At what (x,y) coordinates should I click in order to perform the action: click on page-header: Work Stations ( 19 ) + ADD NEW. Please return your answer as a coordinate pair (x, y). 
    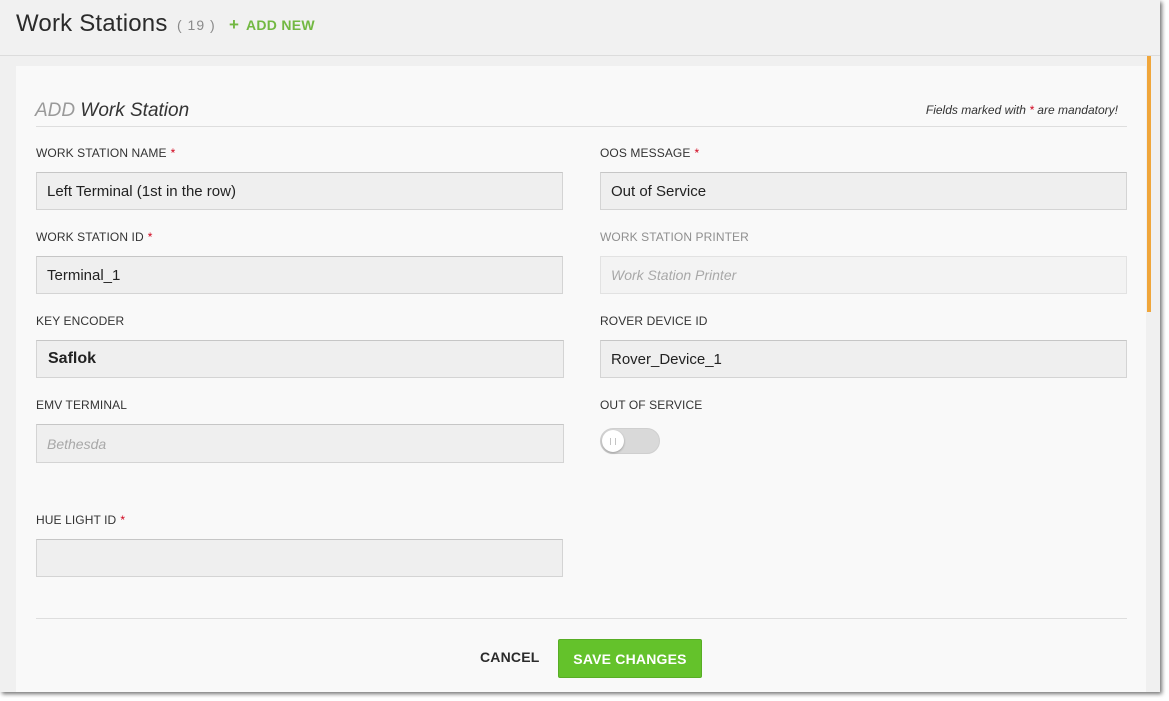
    Looking at the image, I should click on (580, 28).